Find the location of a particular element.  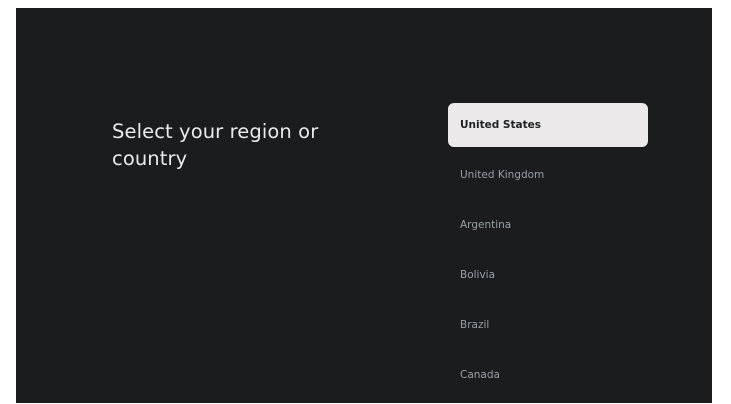

region-option-bolivia: Bolivia is located at coordinates (548, 275).